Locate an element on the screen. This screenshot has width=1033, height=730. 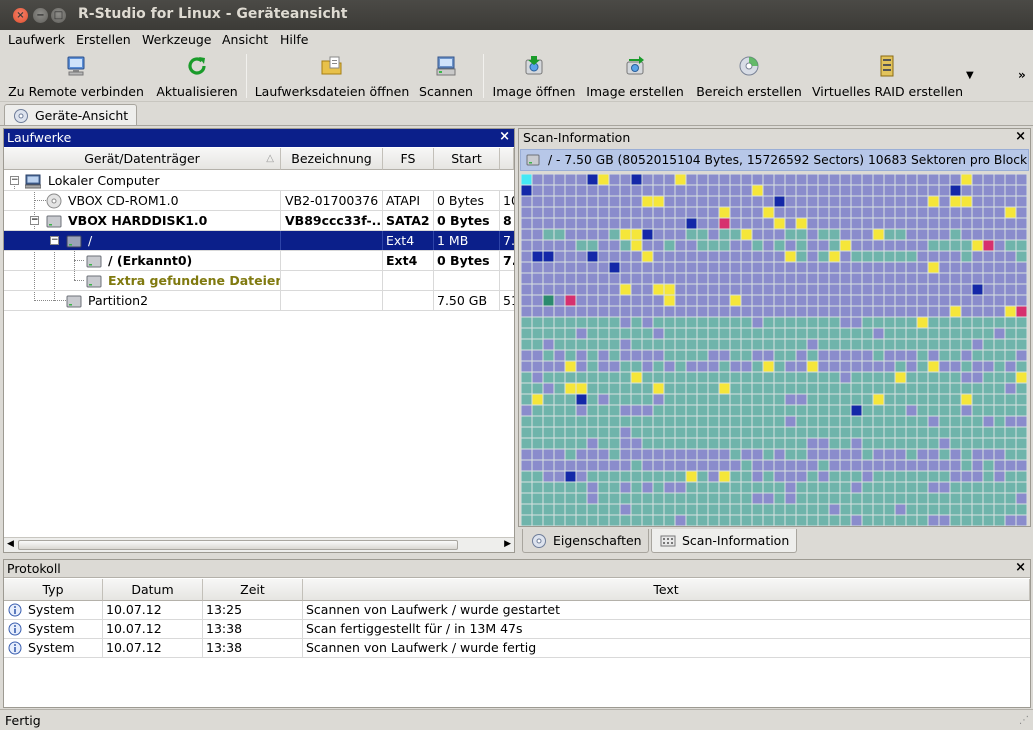
scroll-right-icon: ▶ is located at coordinates (507, 544).